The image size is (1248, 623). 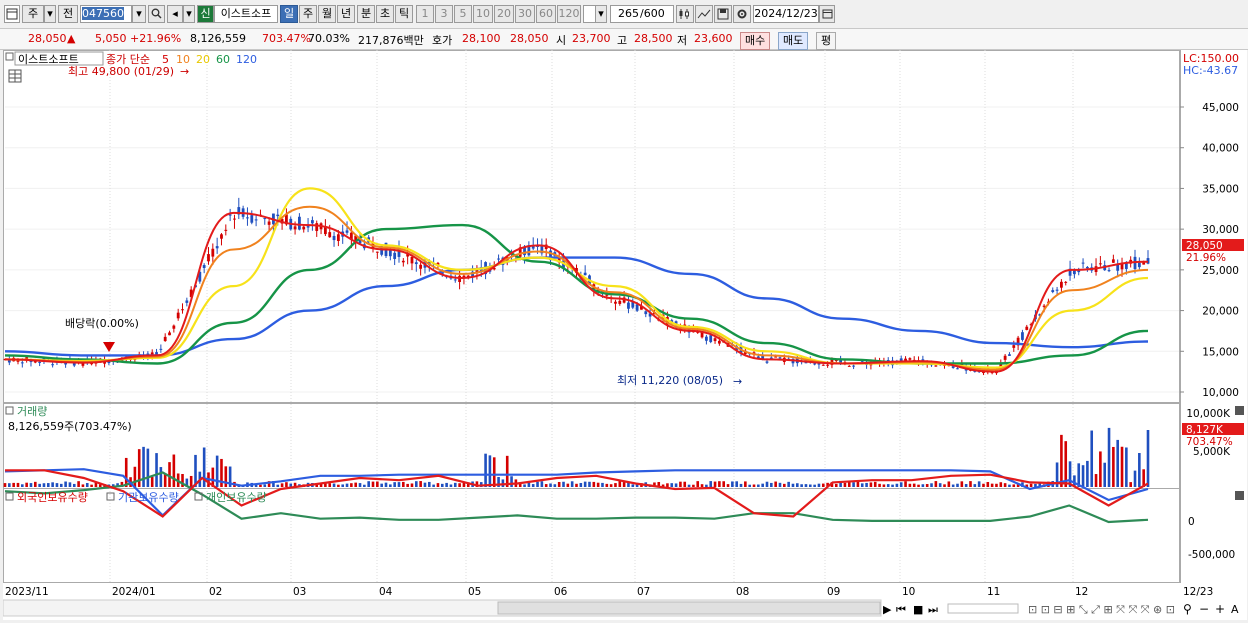 I want to click on draw-tool-icon, so click(x=704, y=14).